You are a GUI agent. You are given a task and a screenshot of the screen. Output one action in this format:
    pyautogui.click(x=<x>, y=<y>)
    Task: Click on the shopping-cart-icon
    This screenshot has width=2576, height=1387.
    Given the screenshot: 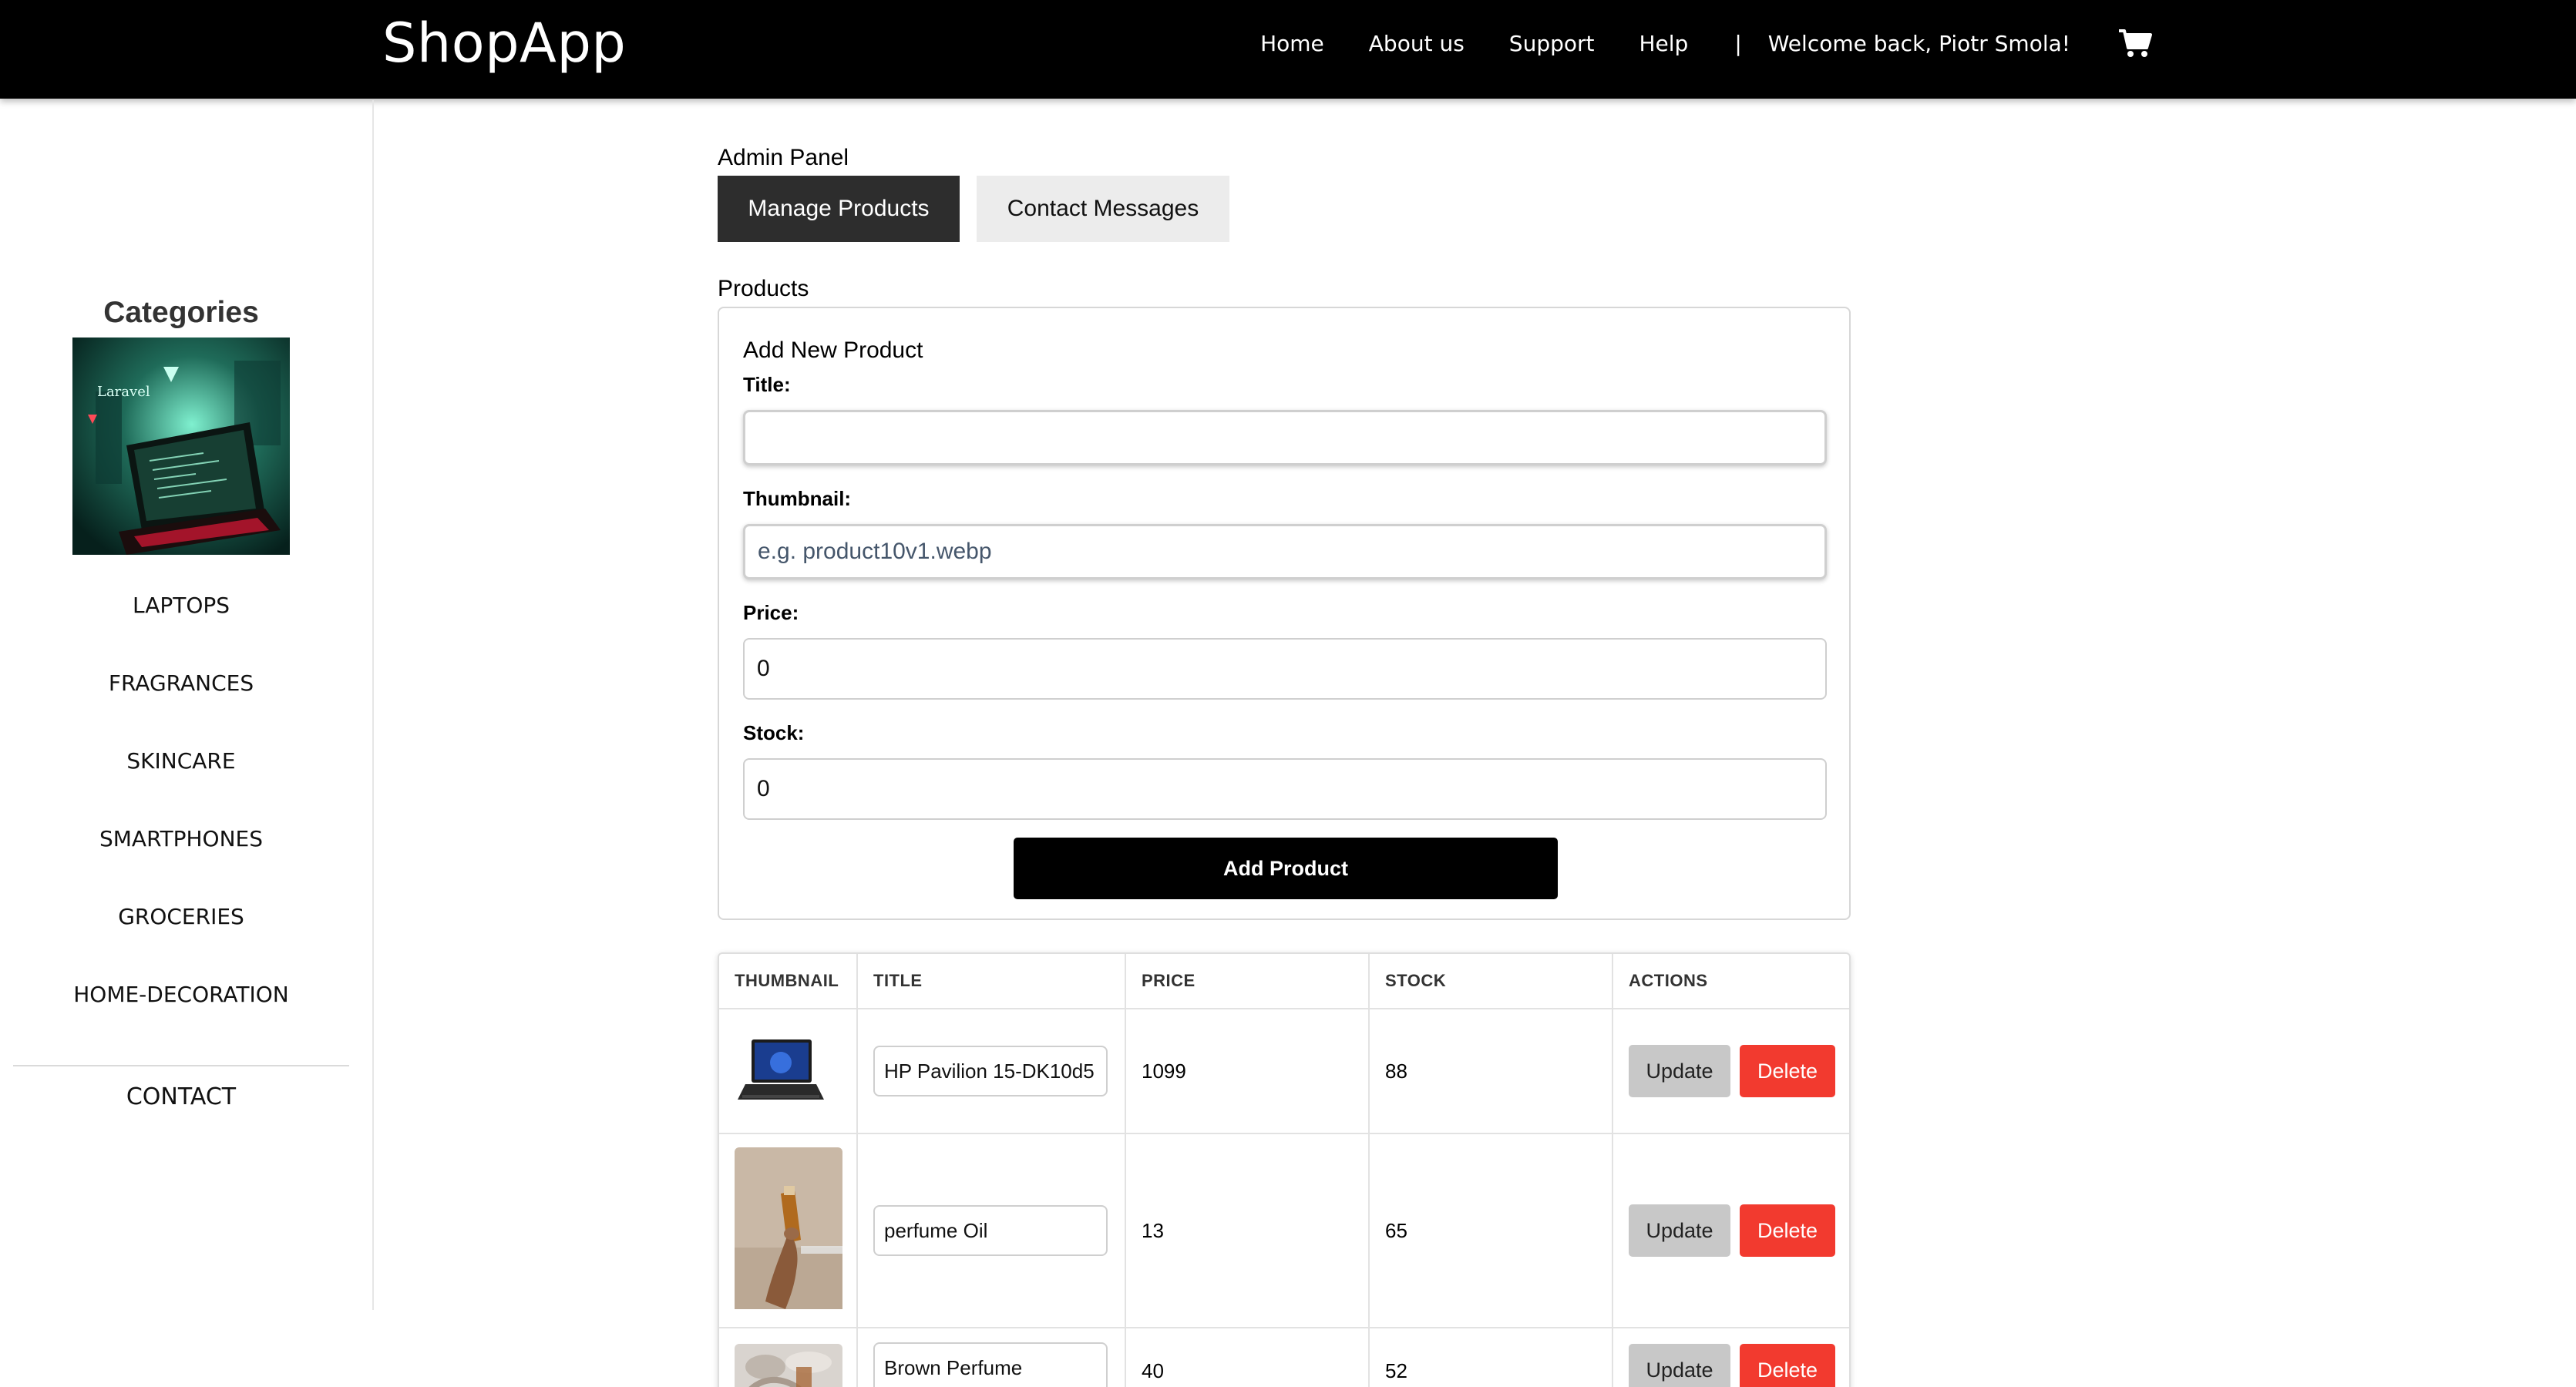 What is the action you would take?
    pyautogui.click(x=2135, y=43)
    